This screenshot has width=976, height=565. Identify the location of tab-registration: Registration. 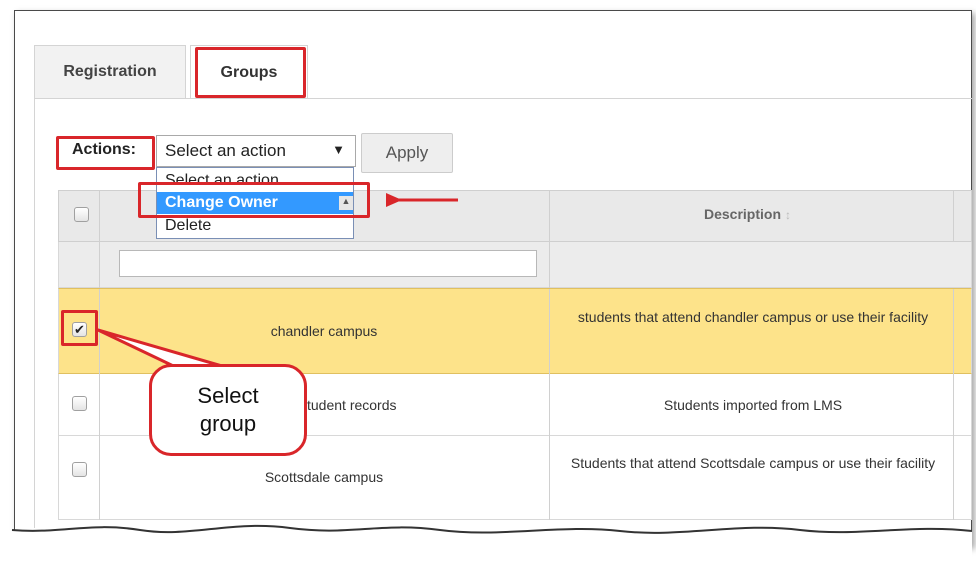
(110, 71).